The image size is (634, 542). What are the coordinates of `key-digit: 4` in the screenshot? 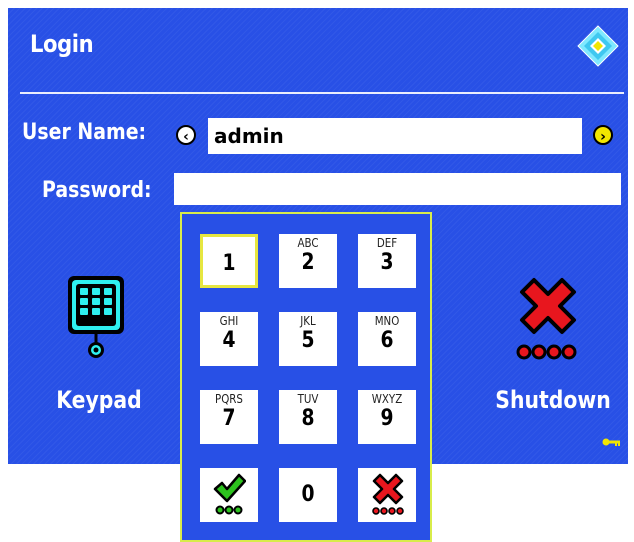 It's located at (229, 340).